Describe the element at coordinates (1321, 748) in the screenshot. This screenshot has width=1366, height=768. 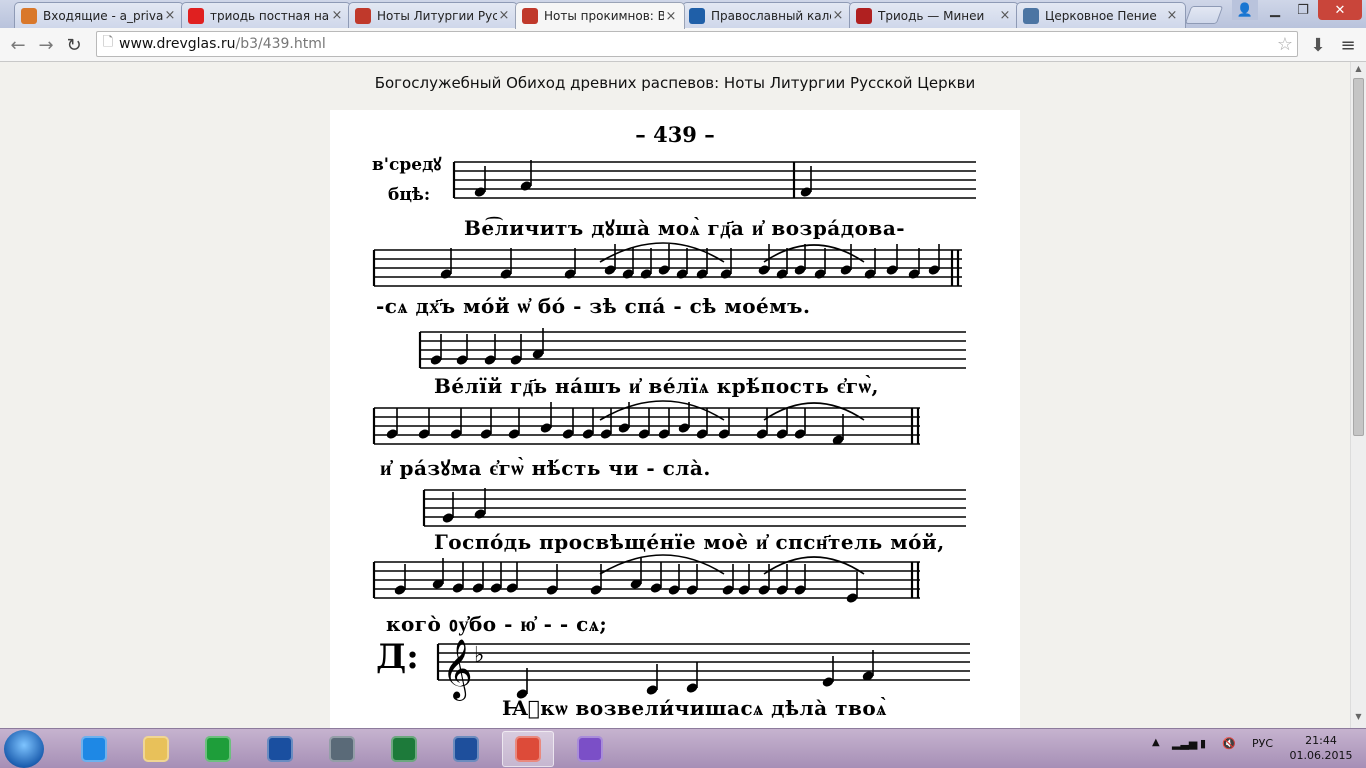
I see `clock: 21:44 01.06.2015` at that location.